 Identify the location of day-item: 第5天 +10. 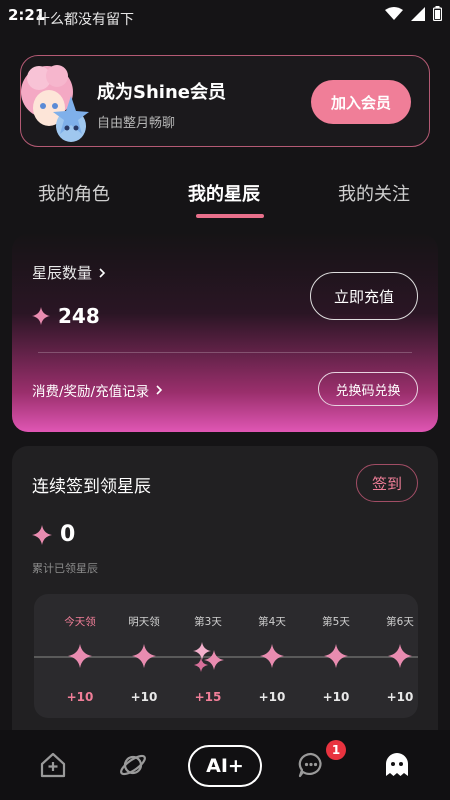
(336, 656).